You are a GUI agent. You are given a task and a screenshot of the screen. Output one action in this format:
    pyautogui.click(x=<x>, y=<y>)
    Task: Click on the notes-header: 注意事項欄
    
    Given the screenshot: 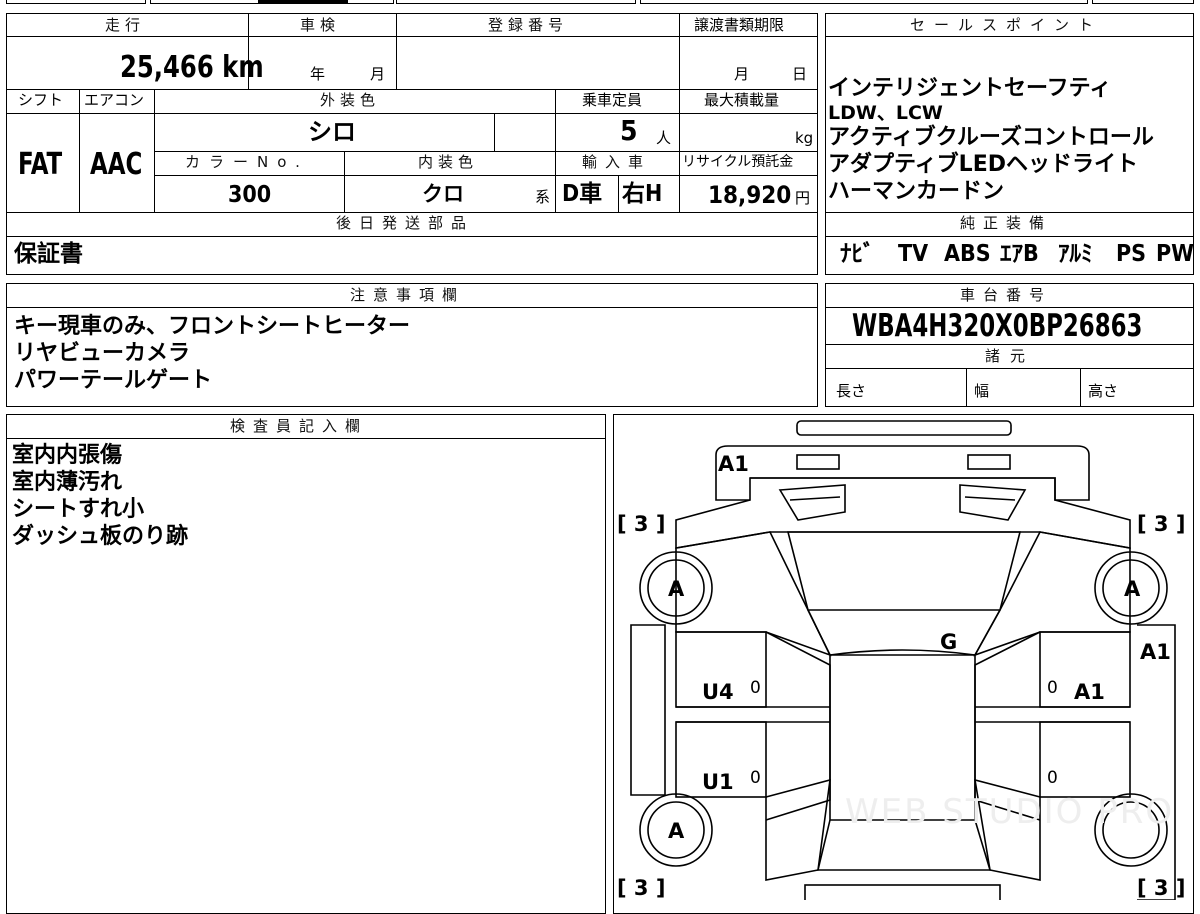 What is the action you would take?
    pyautogui.click(x=408, y=295)
    